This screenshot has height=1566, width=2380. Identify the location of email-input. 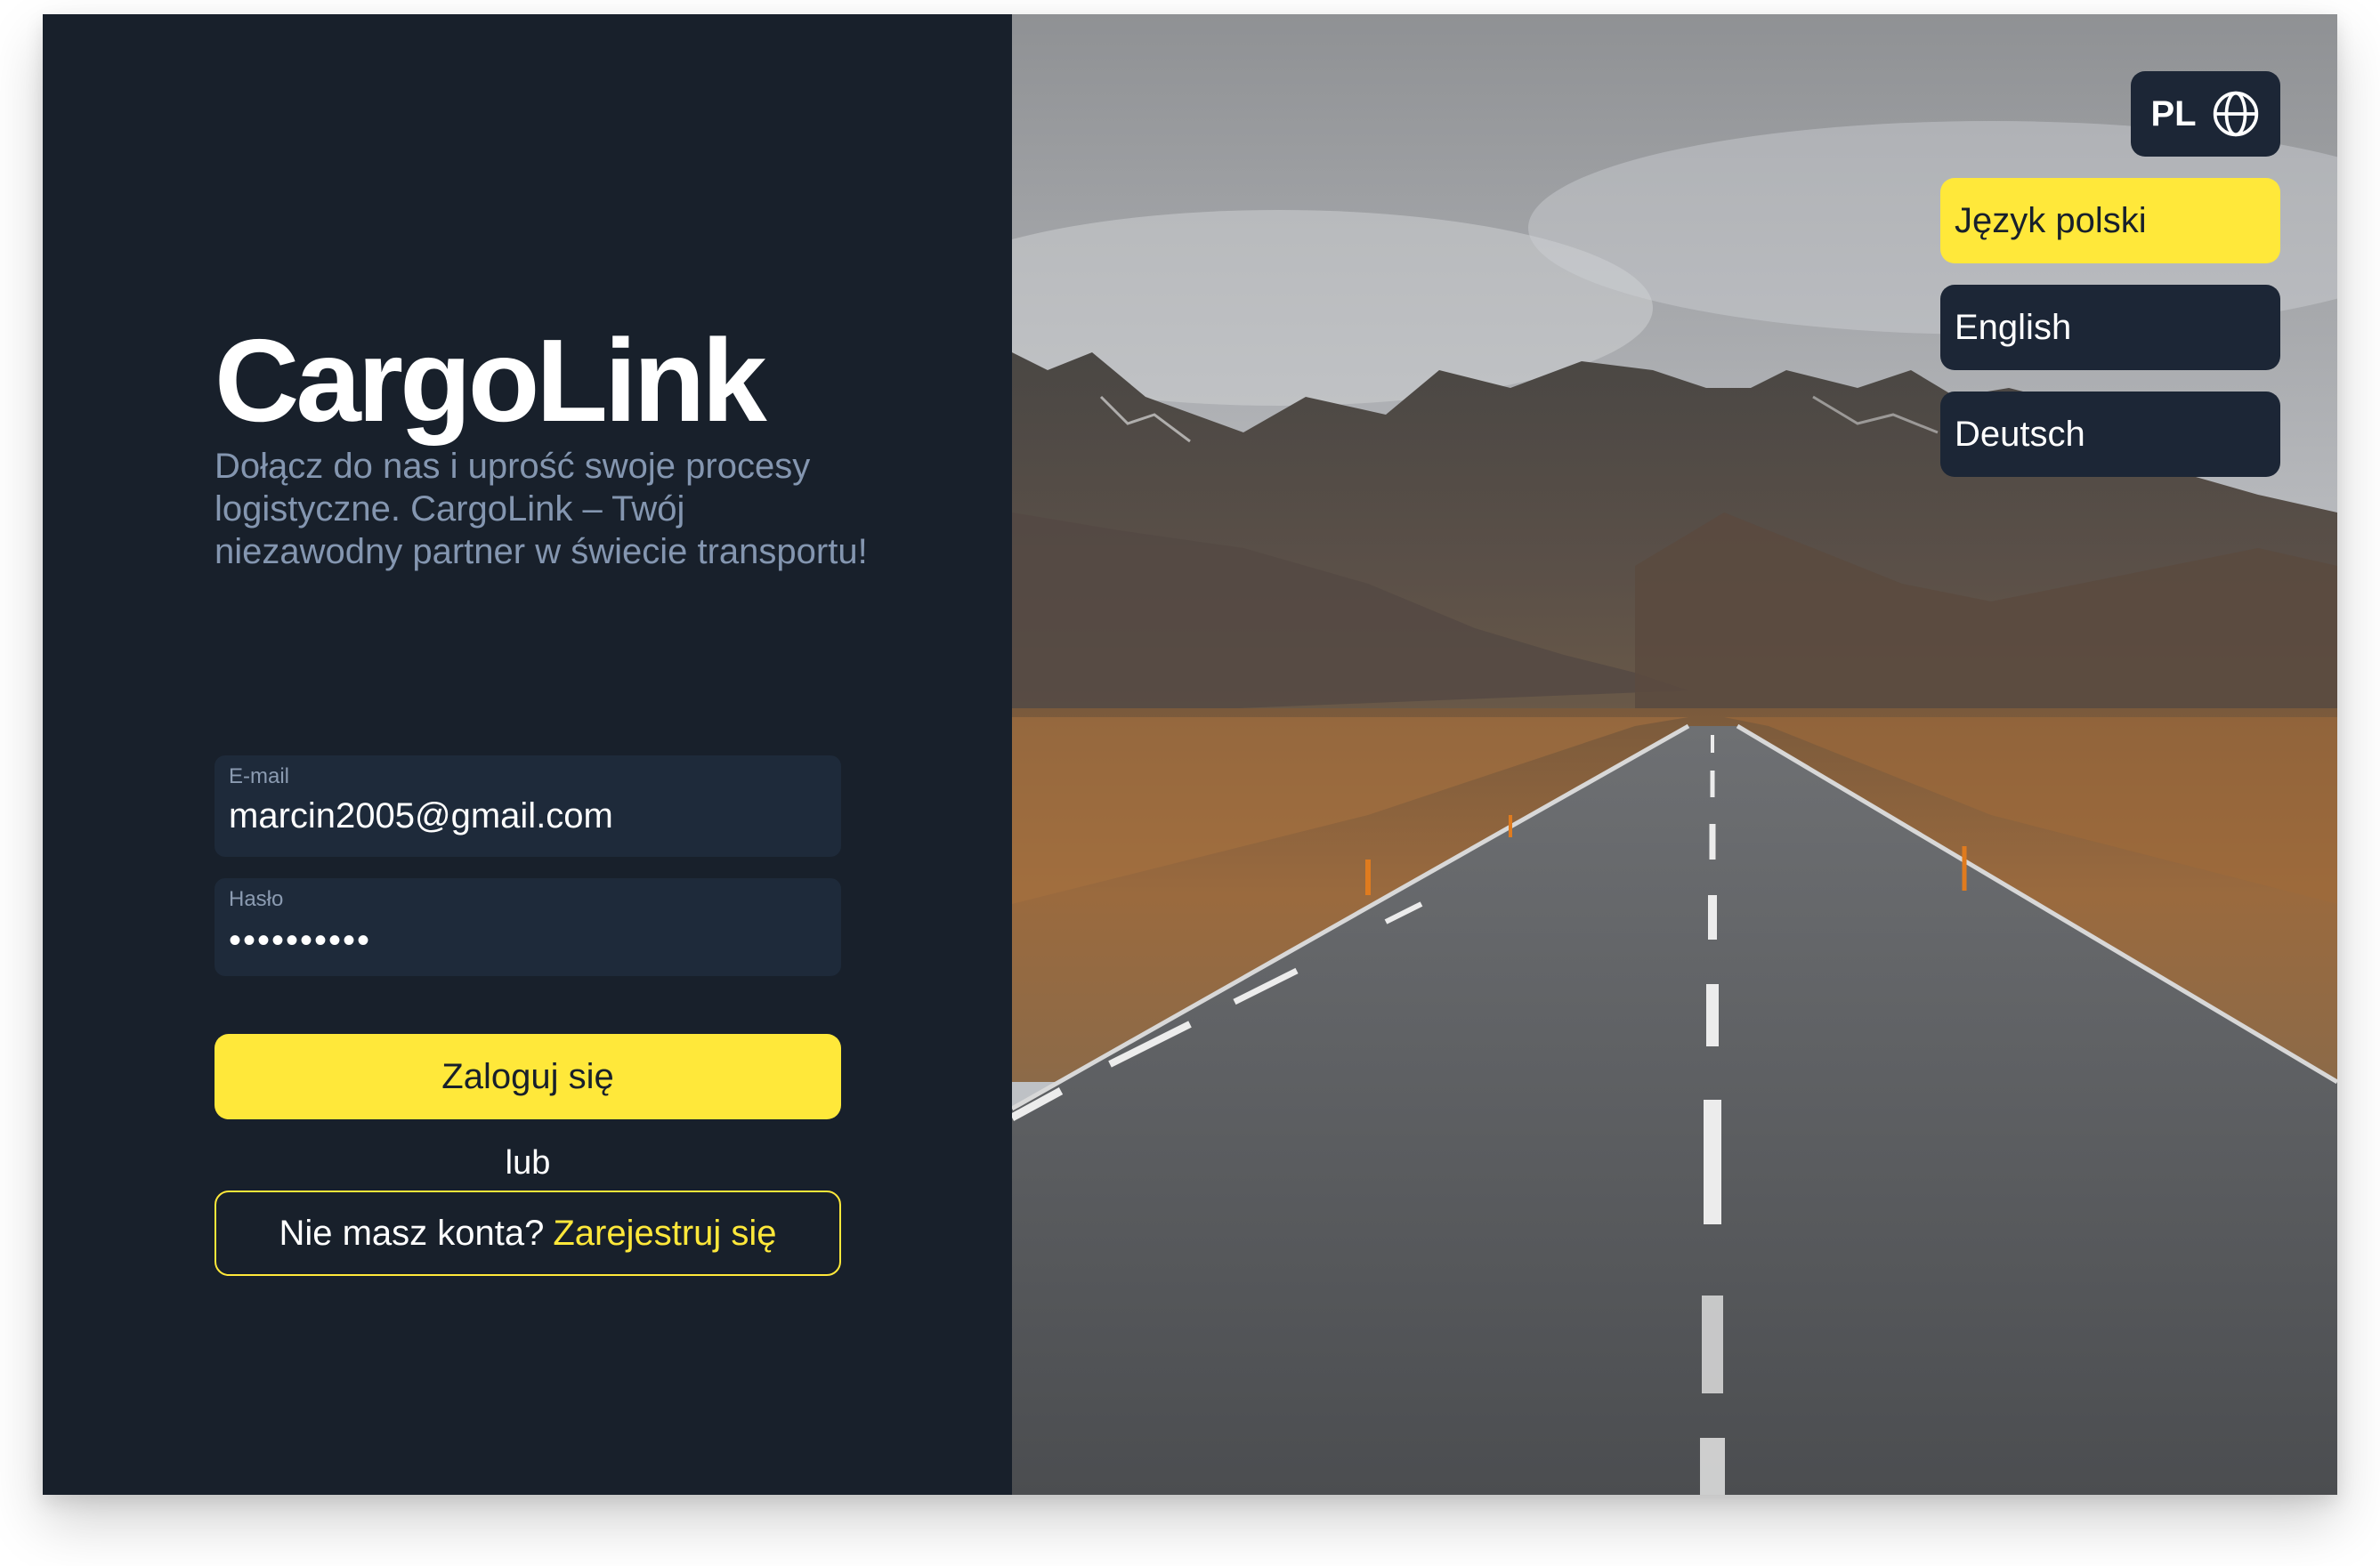
(528, 816).